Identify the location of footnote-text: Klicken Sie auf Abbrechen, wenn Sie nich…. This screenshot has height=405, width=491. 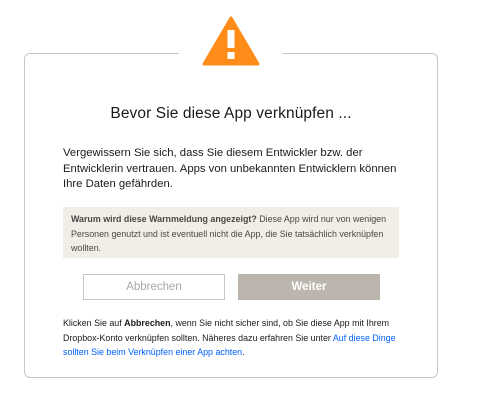
(233, 338).